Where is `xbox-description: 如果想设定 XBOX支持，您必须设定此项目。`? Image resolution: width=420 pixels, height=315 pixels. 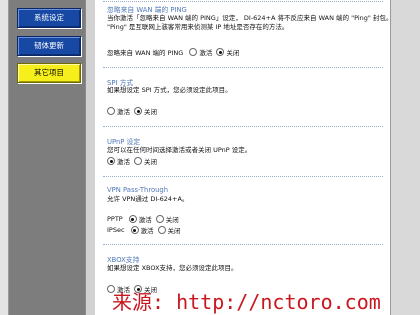
xbox-description: 如果想设定 XBOX支持，您必须设定此项目。 is located at coordinates (172, 268).